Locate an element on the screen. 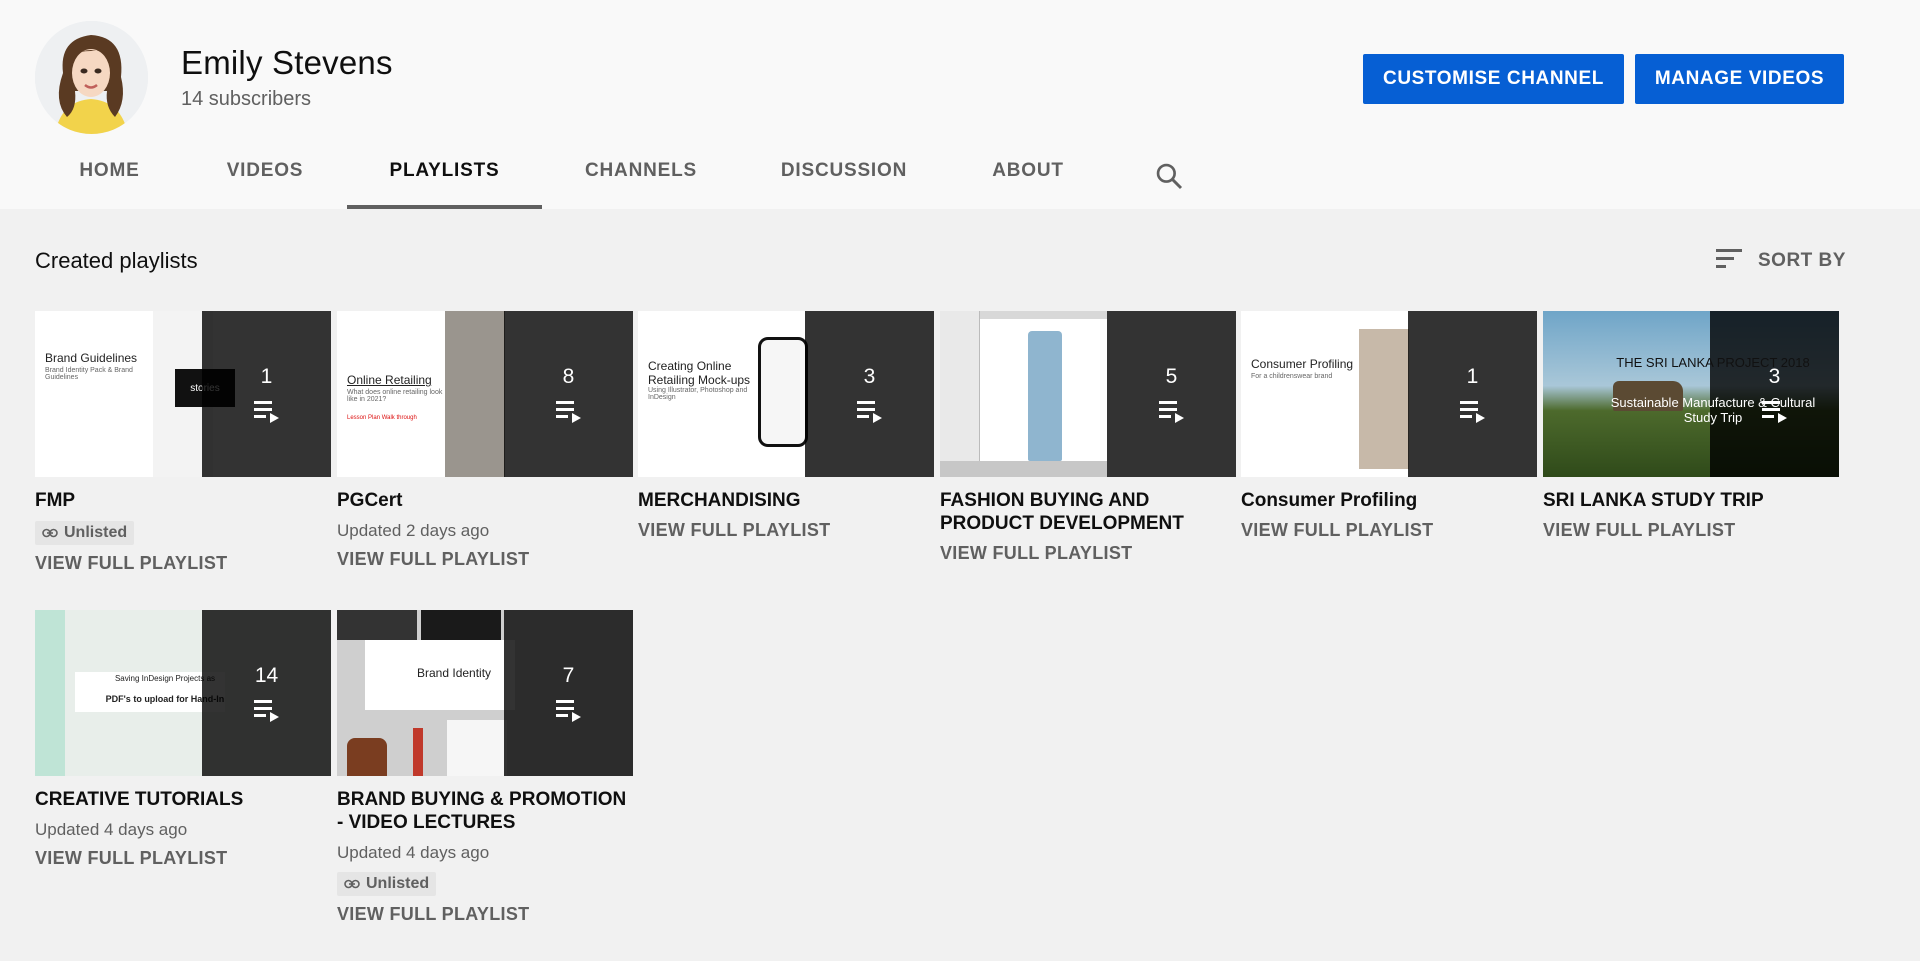  tab-label: PLAYLISTS is located at coordinates (444, 170).